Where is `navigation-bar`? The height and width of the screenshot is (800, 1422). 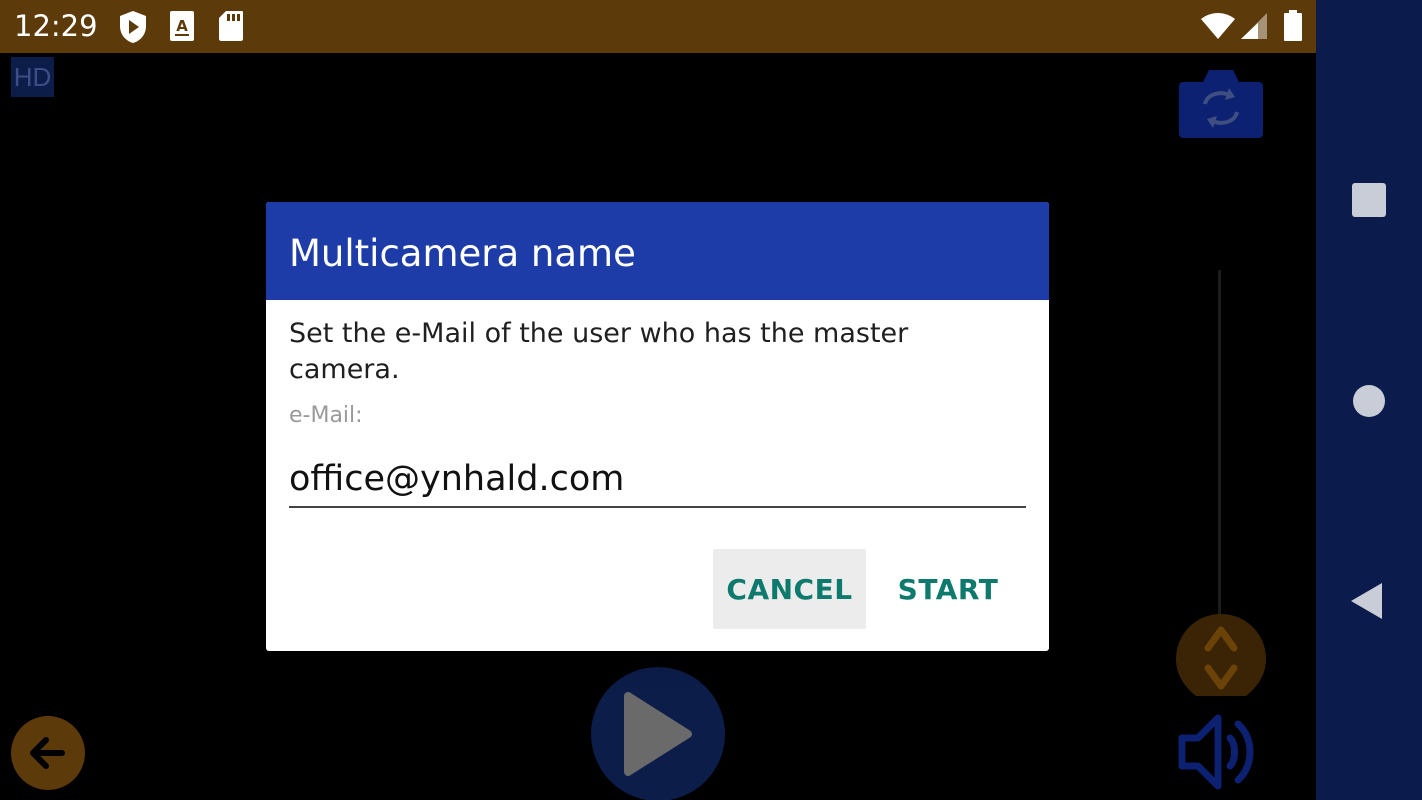
navigation-bar is located at coordinates (1369, 400).